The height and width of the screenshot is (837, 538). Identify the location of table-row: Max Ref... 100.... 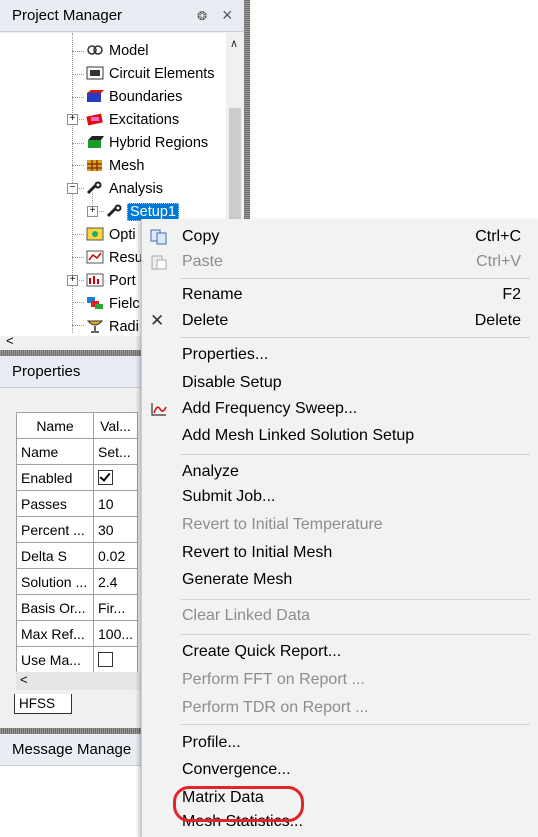
(77, 633).